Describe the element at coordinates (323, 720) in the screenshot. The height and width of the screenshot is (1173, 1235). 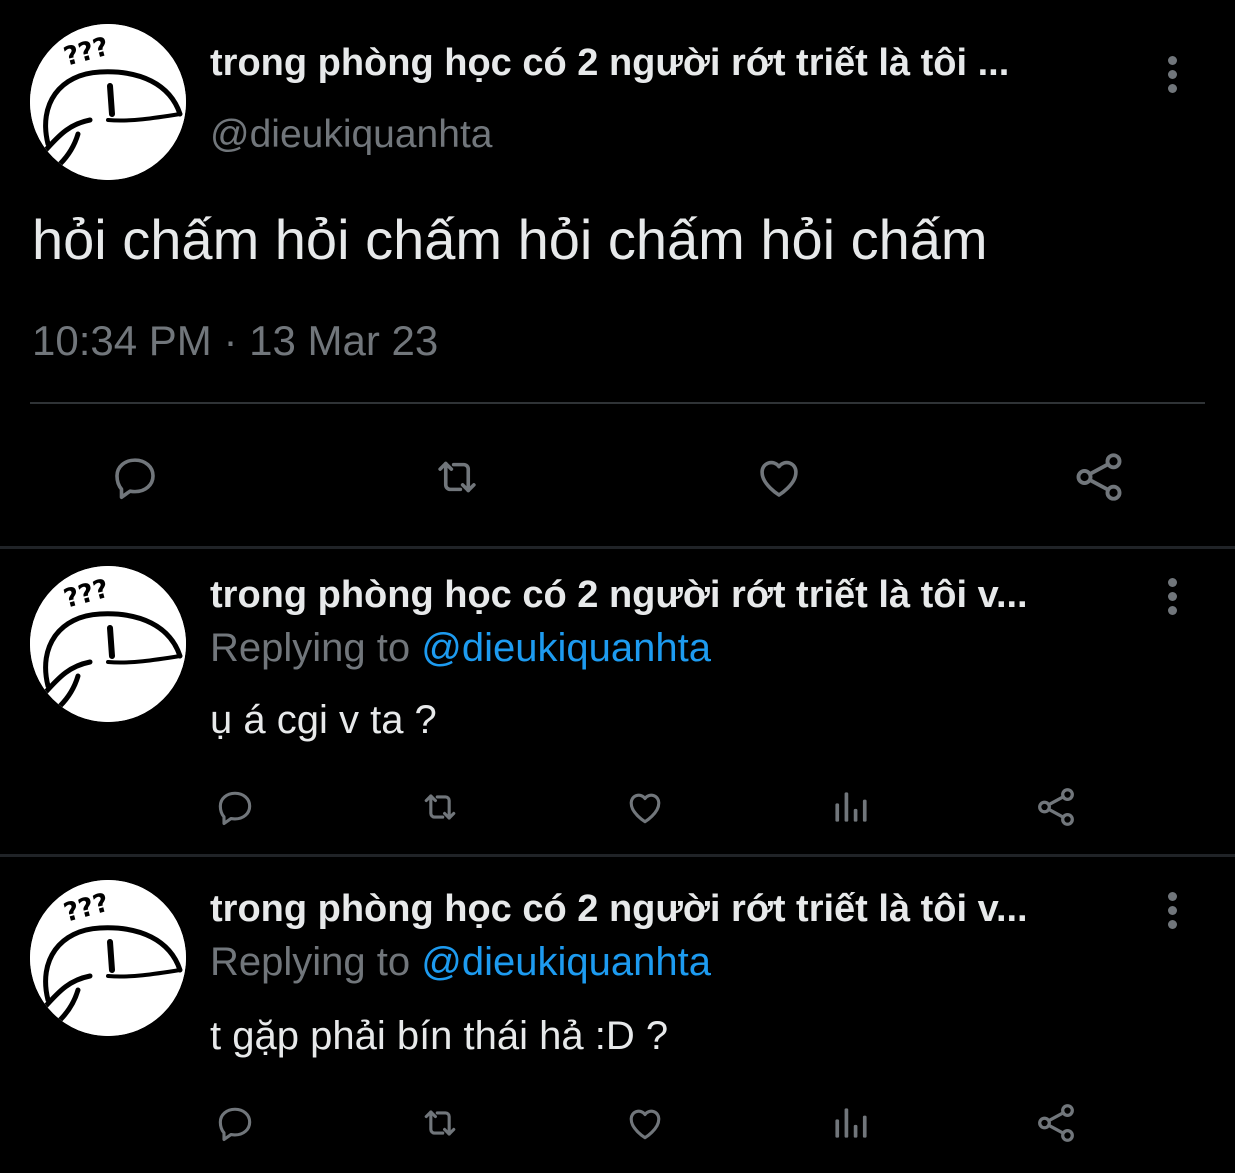
I see `reply-text: ụ á cgi v ta ?` at that location.